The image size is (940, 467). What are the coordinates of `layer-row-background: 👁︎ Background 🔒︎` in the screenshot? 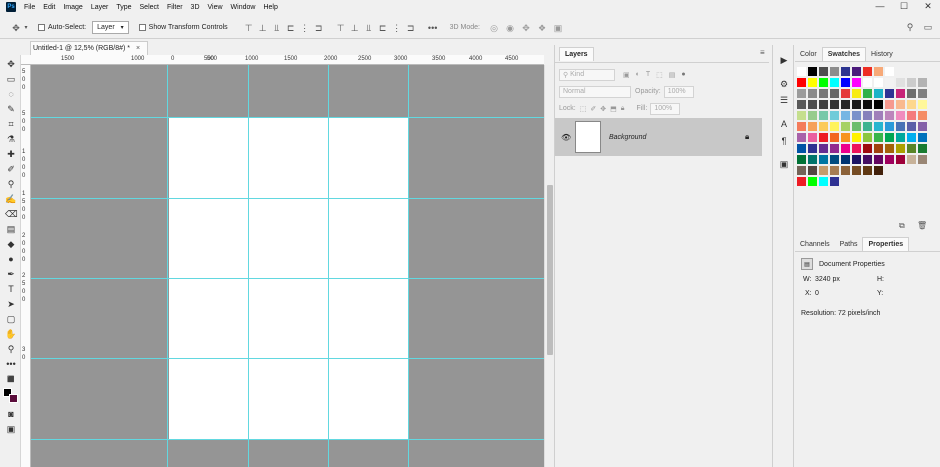 It's located at (658, 137).